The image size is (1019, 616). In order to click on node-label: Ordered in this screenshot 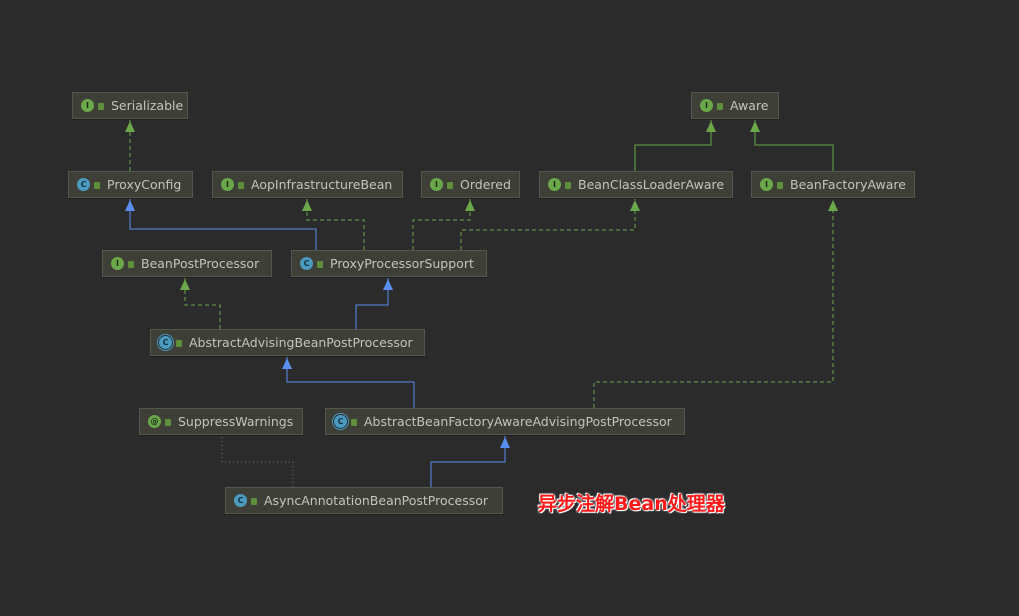, I will do `click(485, 184)`.